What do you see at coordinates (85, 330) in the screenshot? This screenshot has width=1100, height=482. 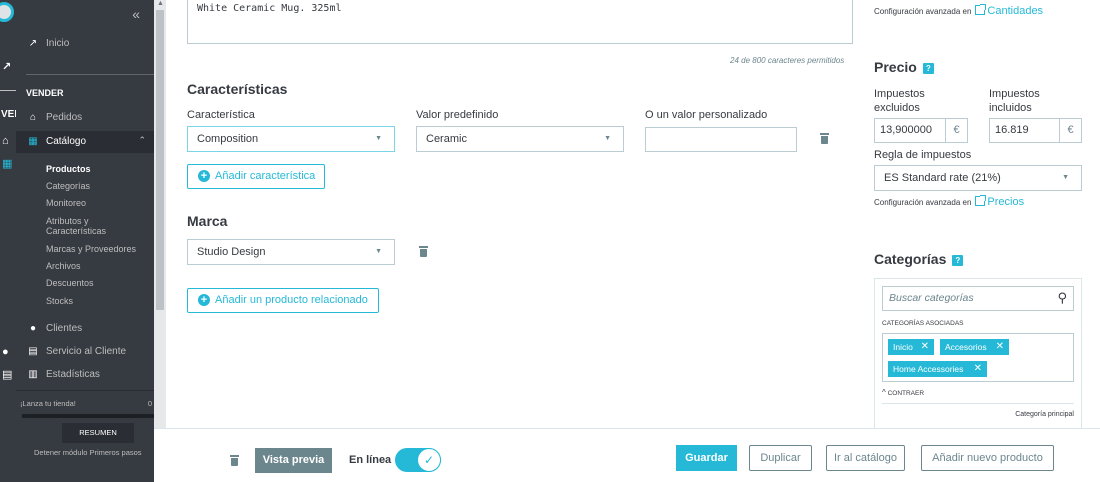 I see `sidebar-item-customers: ● Clientes` at bounding box center [85, 330].